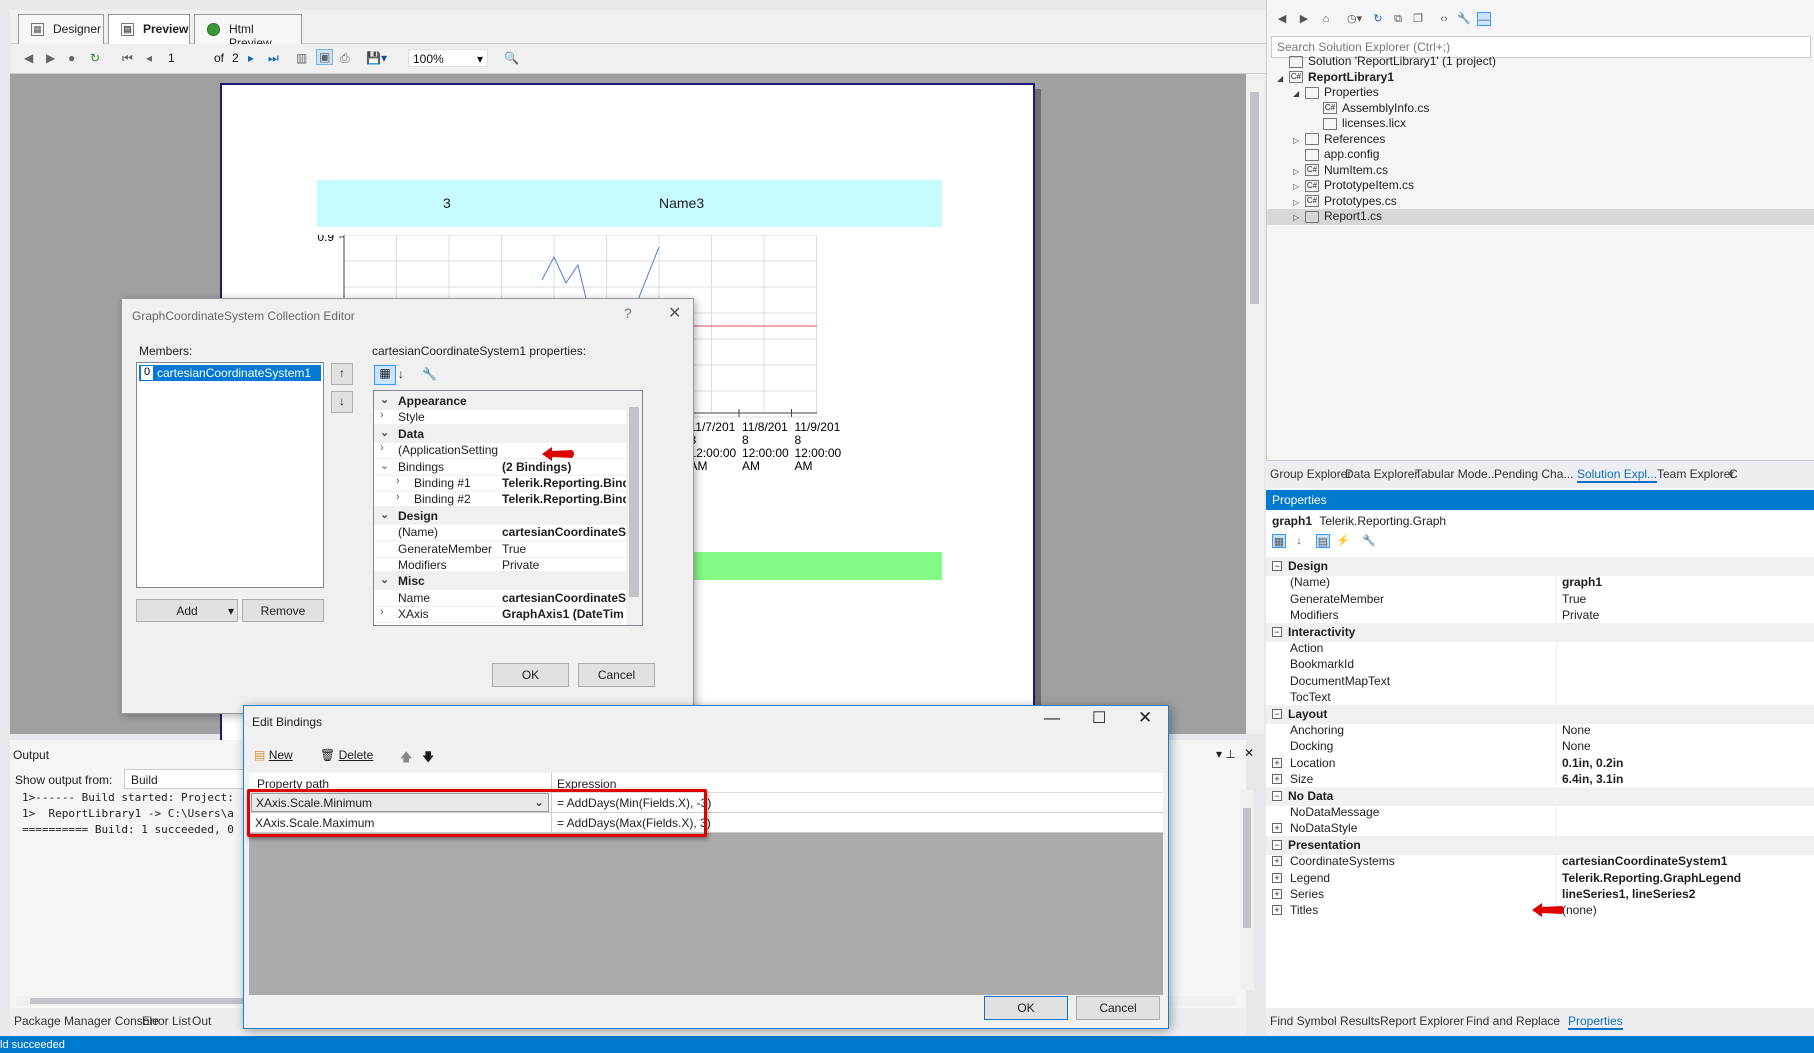 The width and height of the screenshot is (1814, 1053). What do you see at coordinates (428, 758) in the screenshot?
I see `move-down-icon: 🡇` at bounding box center [428, 758].